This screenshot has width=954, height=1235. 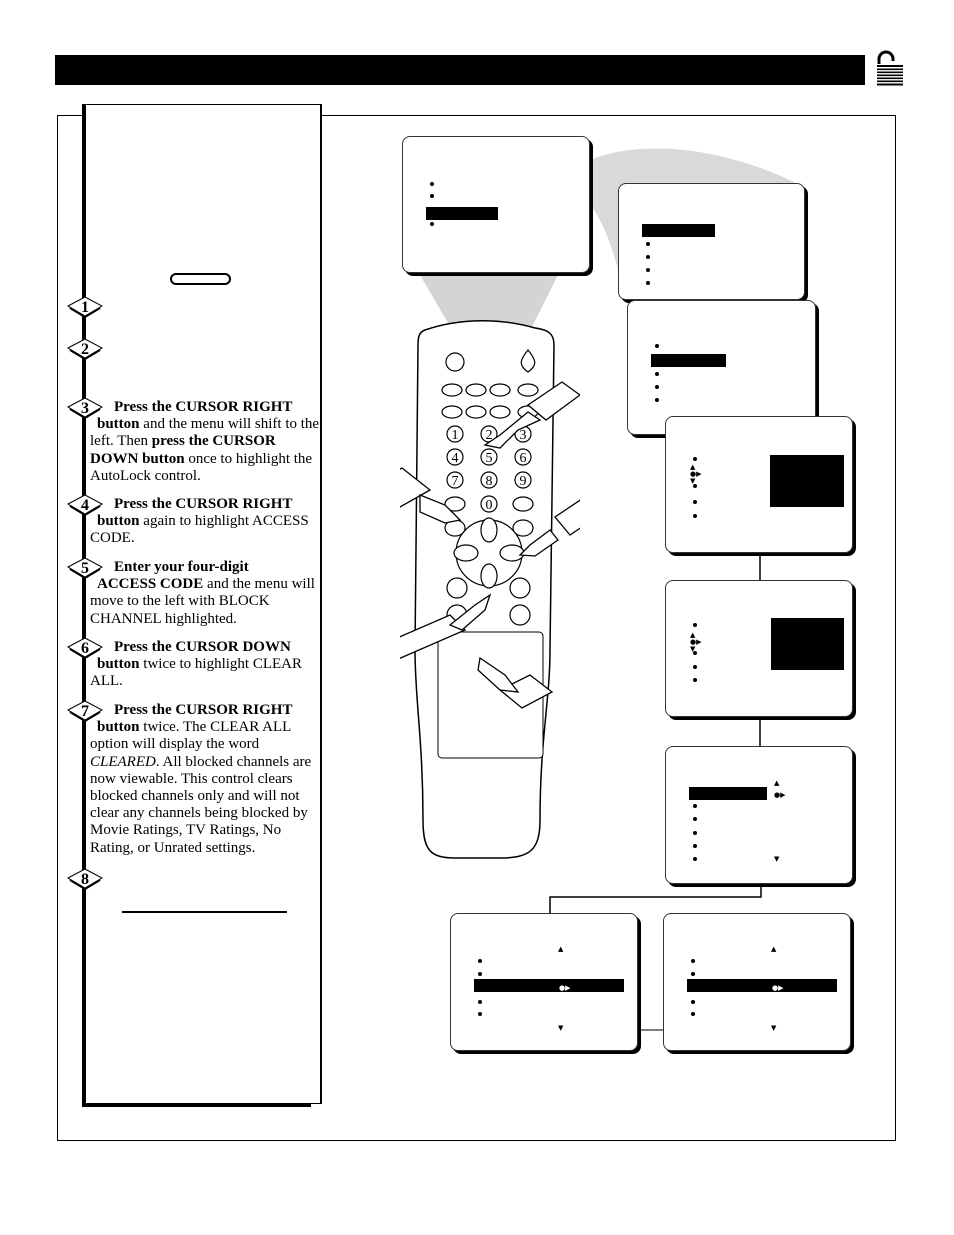 I want to click on button-outline, so click(x=200, y=279).